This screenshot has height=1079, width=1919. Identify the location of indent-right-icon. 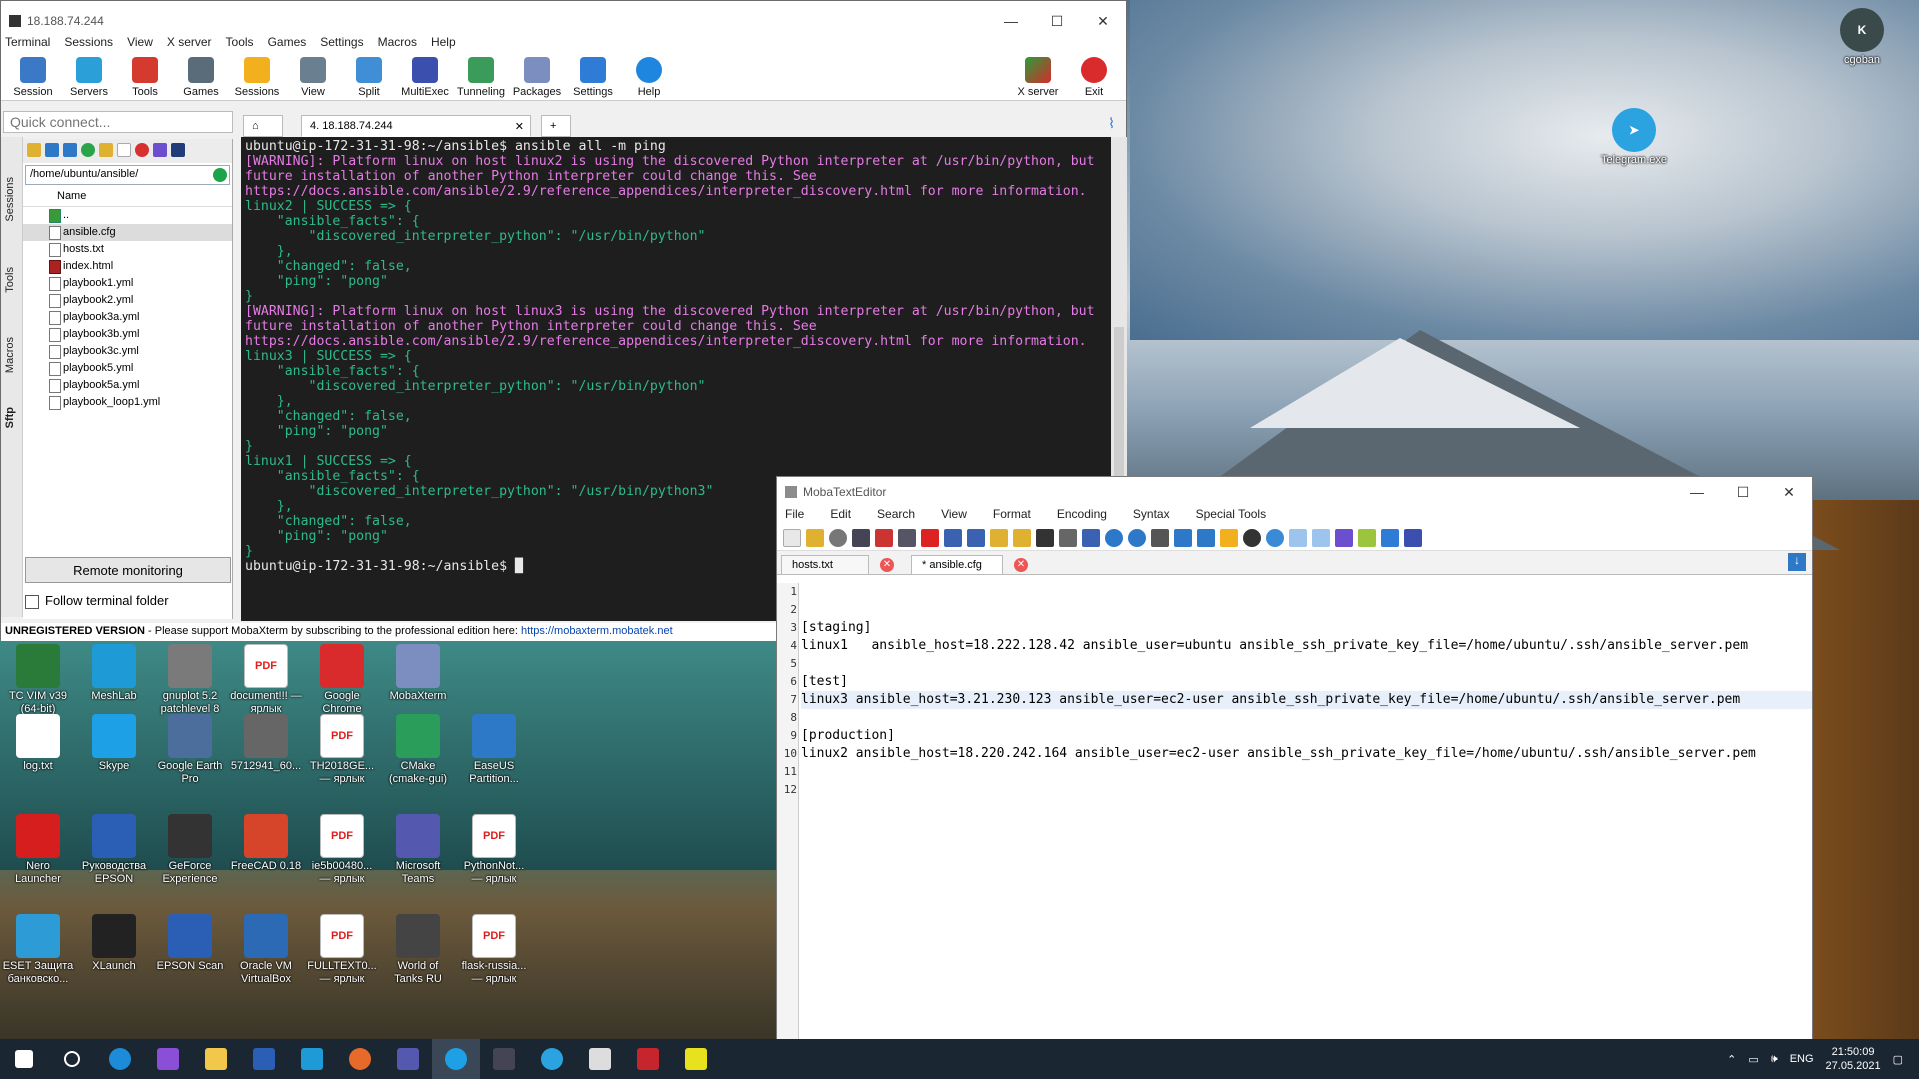
(976, 538).